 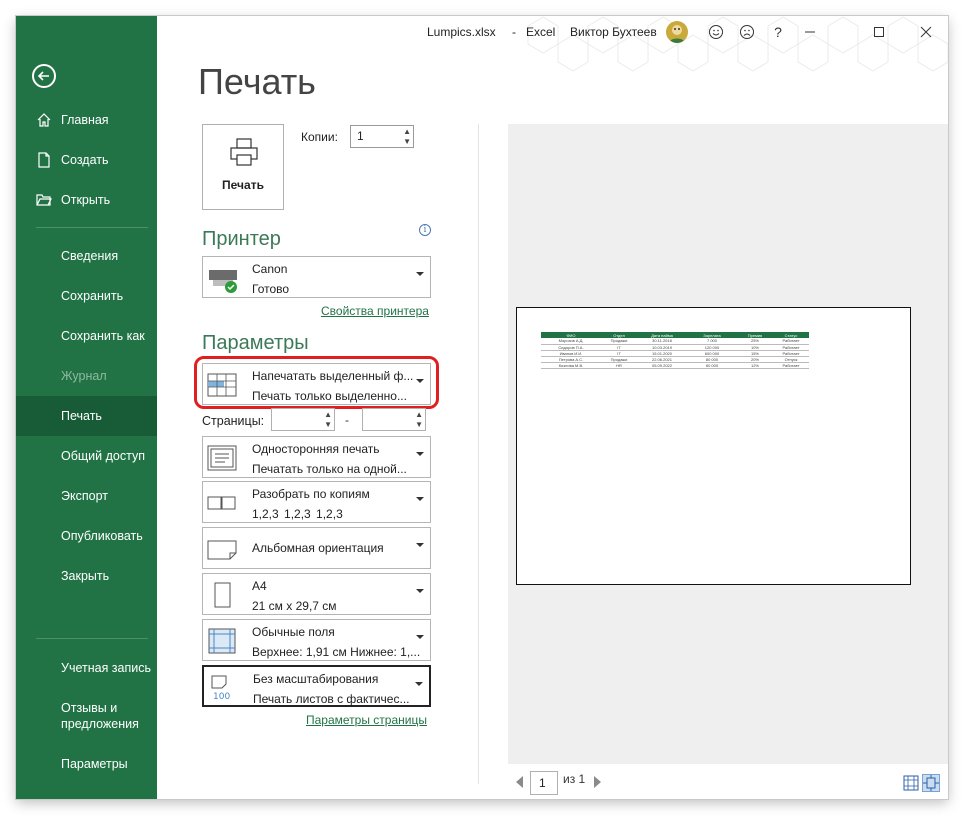 What do you see at coordinates (222, 549) in the screenshot?
I see `landscape-icon` at bounding box center [222, 549].